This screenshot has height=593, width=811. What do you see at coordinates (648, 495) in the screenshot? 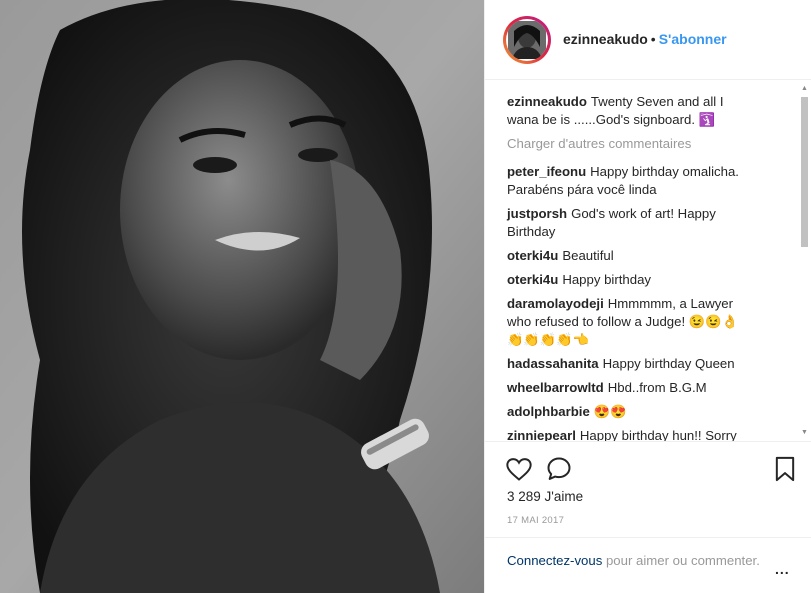
I see `post-actions: 3 289 J'aime 17 MAI 2017` at bounding box center [648, 495].